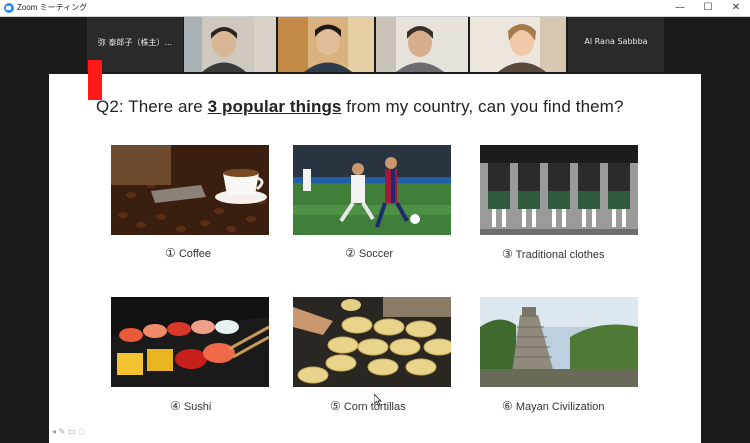  I want to click on caption-sushi: ④ Sushi, so click(191, 406).